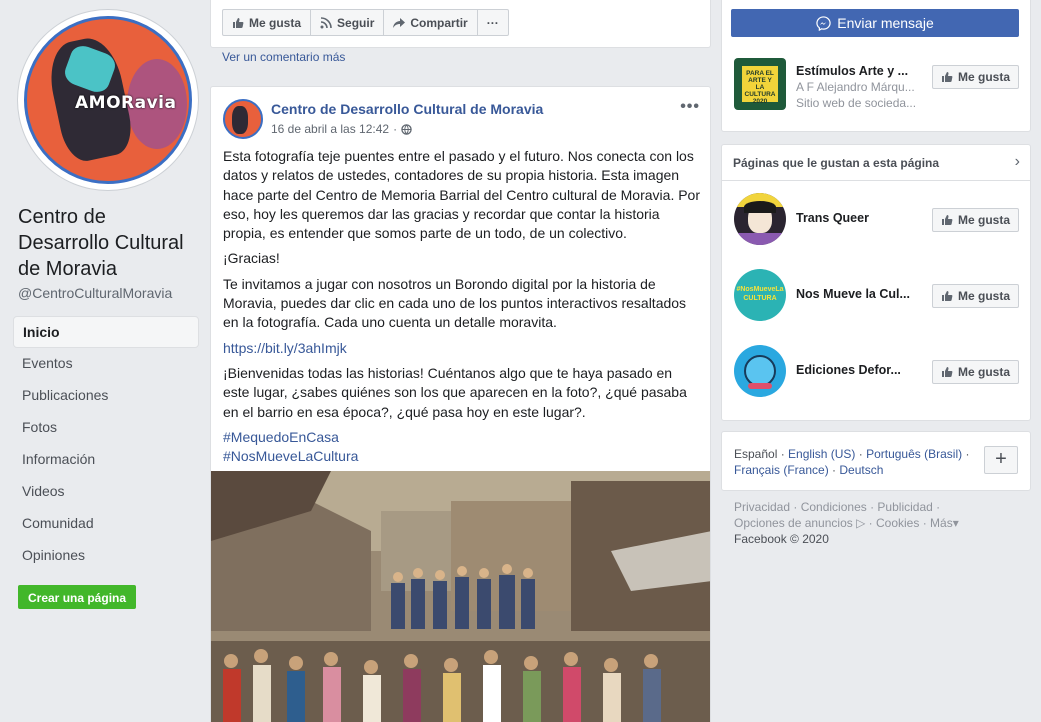 This screenshot has width=1041, height=722. I want to click on create-page-button: Crear una página, so click(77, 597).